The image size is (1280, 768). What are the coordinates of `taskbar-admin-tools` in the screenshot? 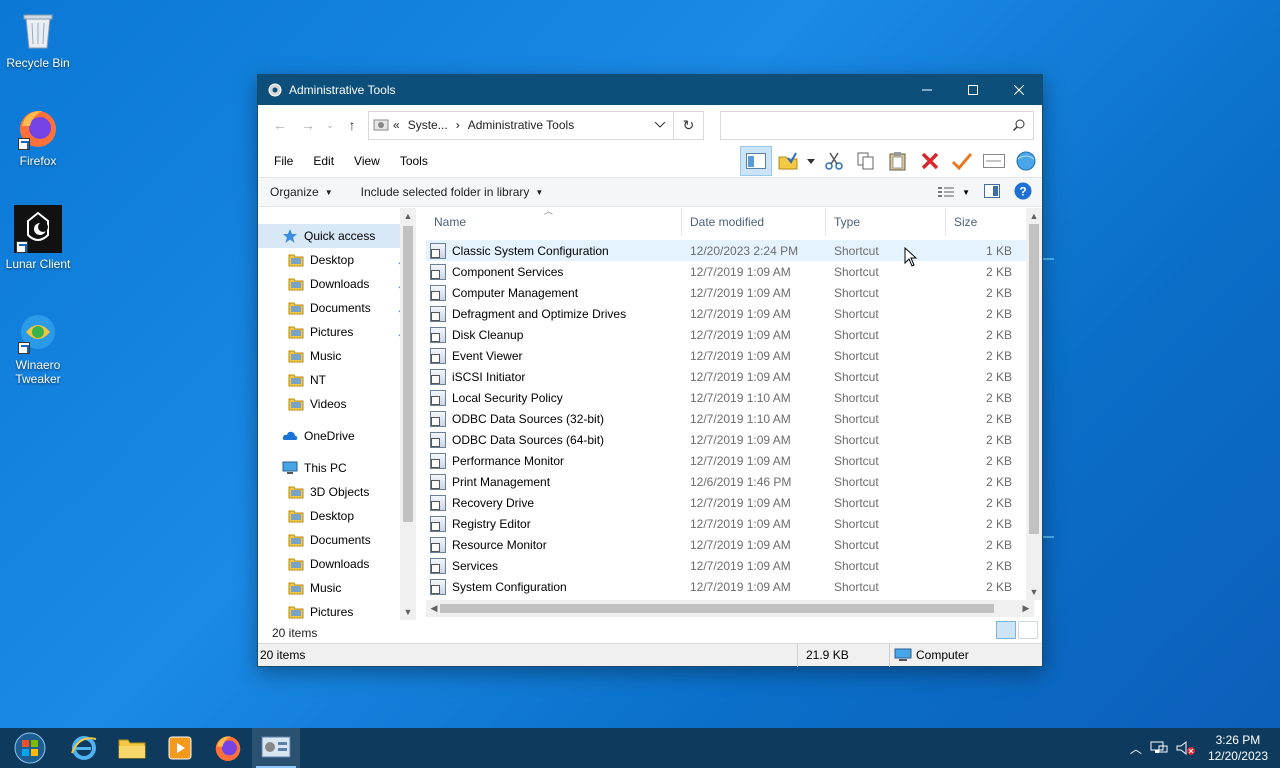 It's located at (276, 748).